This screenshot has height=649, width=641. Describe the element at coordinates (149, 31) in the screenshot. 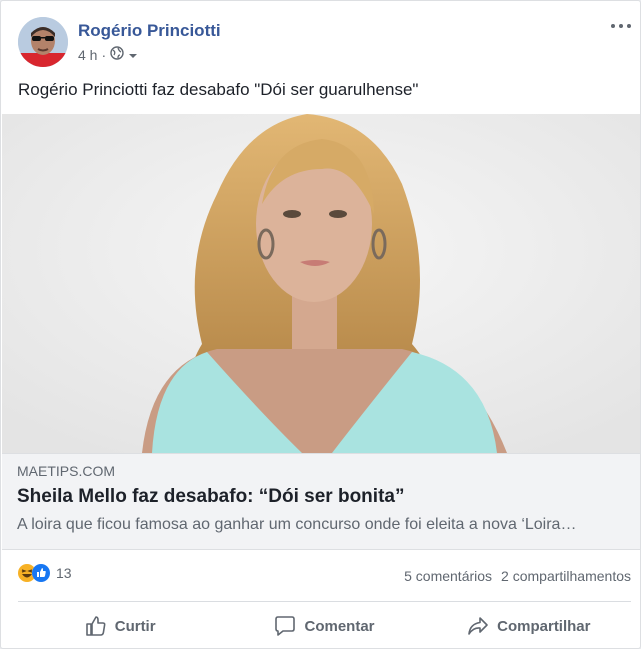

I see `author-name: Rogério Princiotti` at that location.